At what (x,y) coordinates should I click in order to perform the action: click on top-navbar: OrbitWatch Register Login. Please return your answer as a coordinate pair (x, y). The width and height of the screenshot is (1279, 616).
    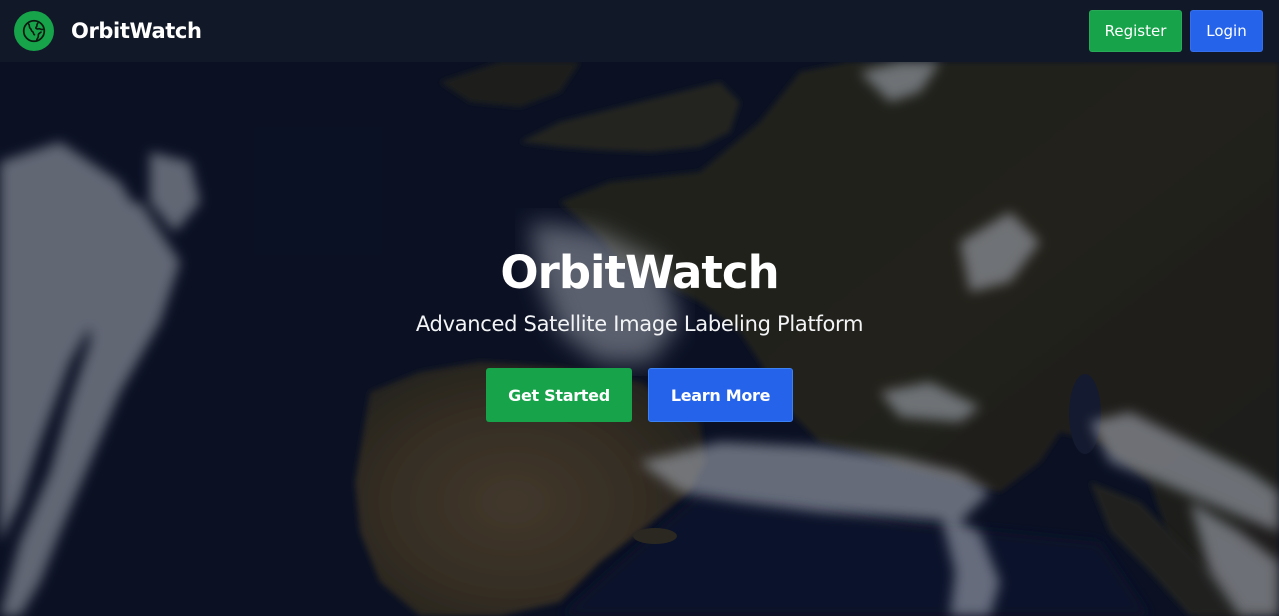
    Looking at the image, I should click on (639, 31).